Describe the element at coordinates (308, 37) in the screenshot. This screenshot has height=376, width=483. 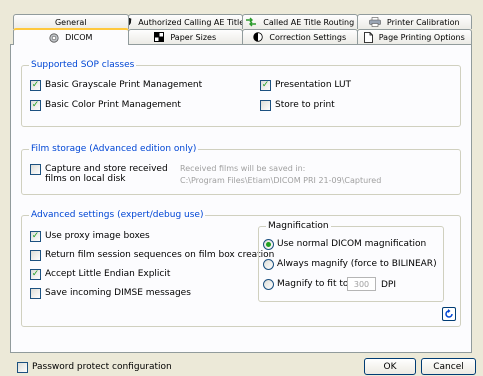
I see `tab-label: Correction Settings` at that location.